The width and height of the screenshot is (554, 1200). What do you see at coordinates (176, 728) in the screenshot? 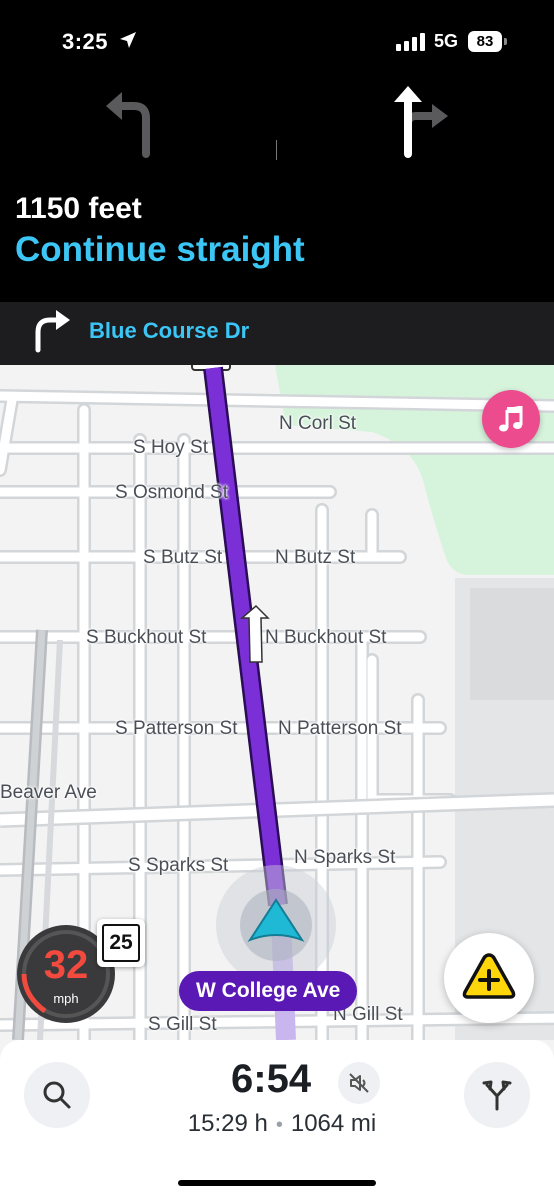
I see `street-label: S Patterson St` at bounding box center [176, 728].